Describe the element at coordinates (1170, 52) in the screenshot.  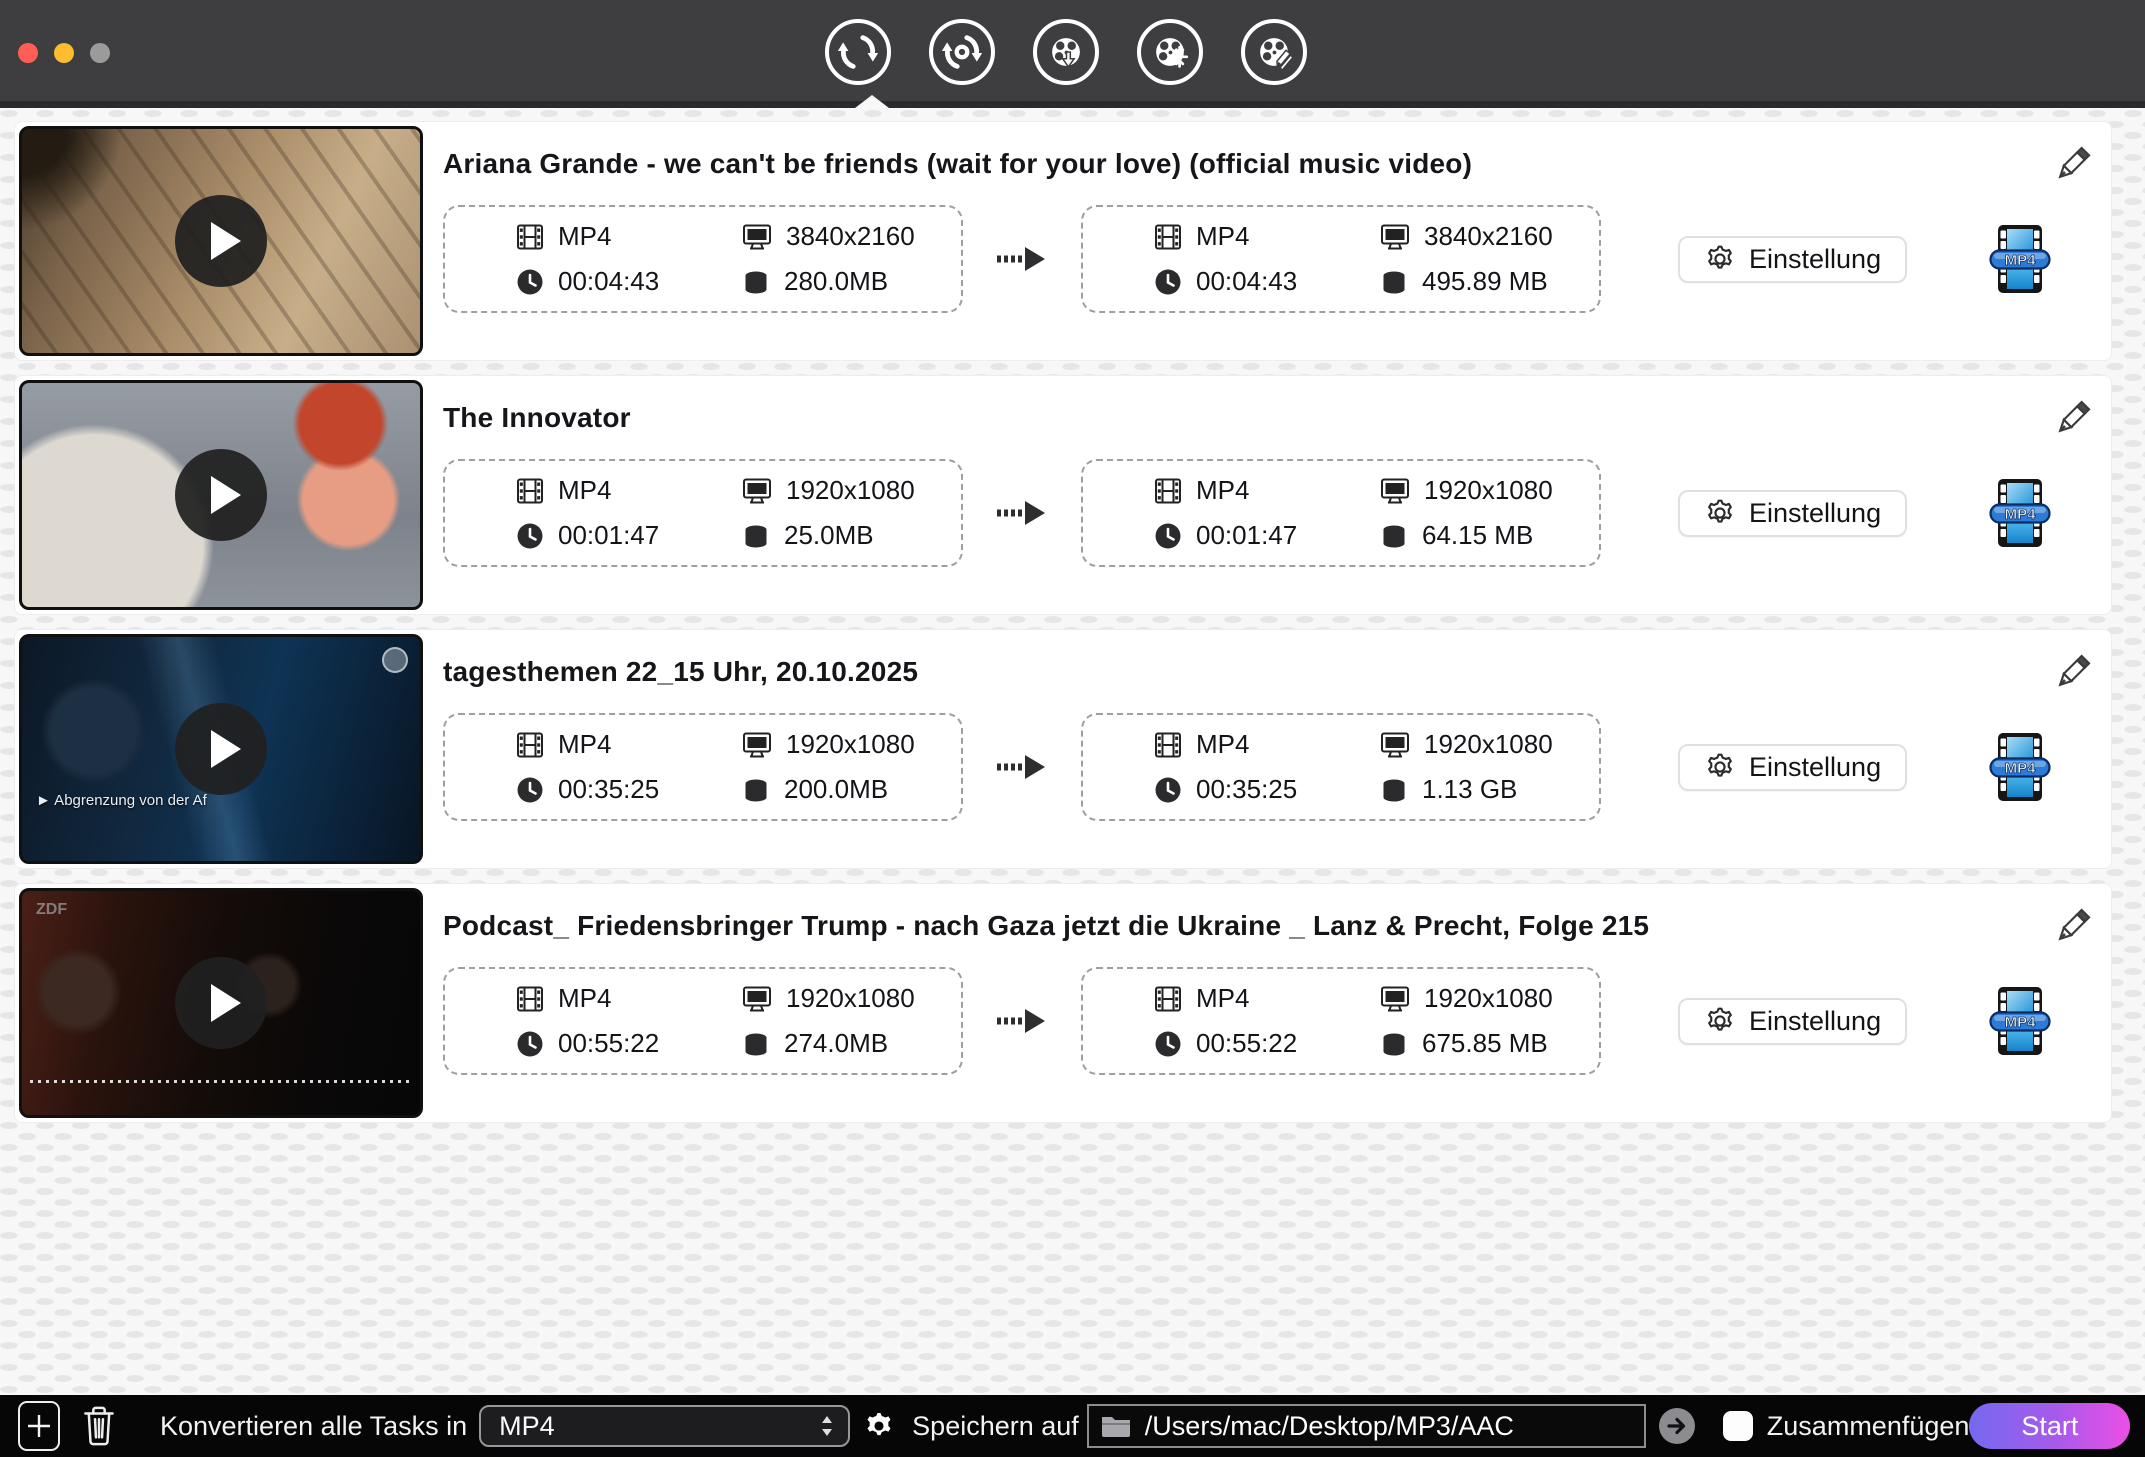
I see `video-compress-tab-icon` at that location.